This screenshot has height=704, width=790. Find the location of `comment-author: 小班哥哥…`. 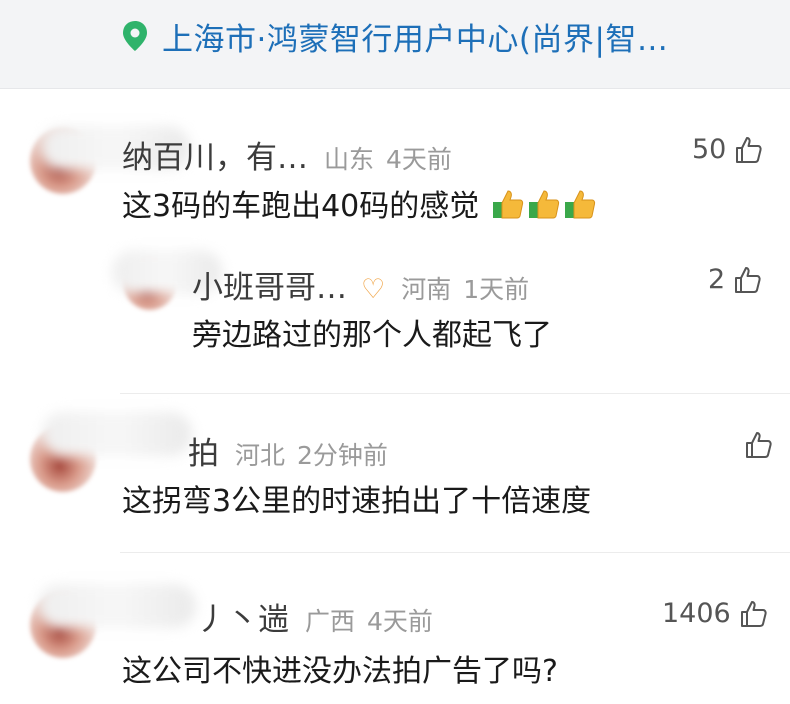

comment-author: 小班哥哥… is located at coordinates (269, 284).